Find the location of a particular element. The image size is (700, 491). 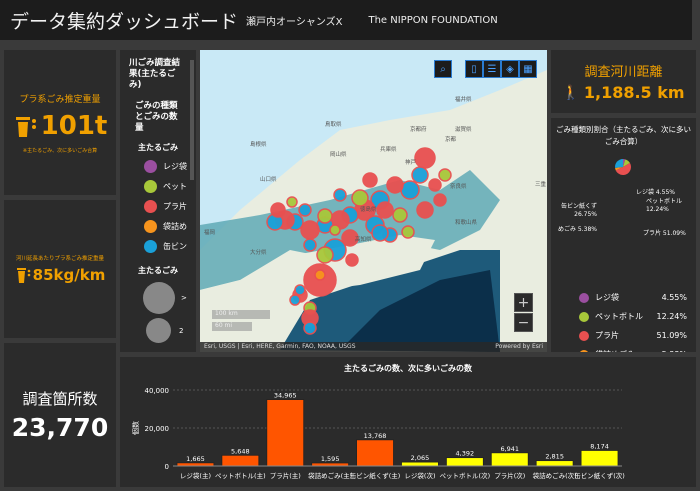

scale-km: 100 km is located at coordinates (241, 314).